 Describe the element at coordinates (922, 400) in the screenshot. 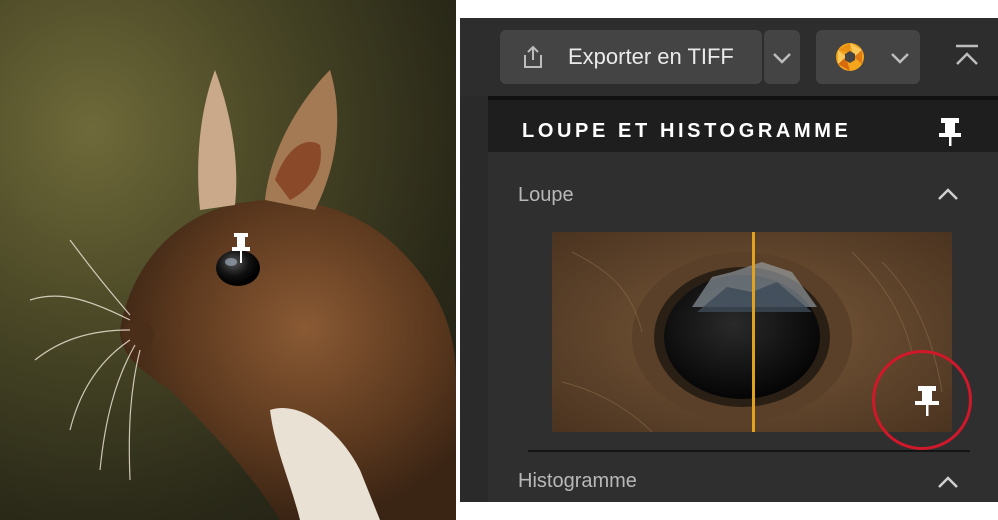

I see `annotation-circle` at that location.